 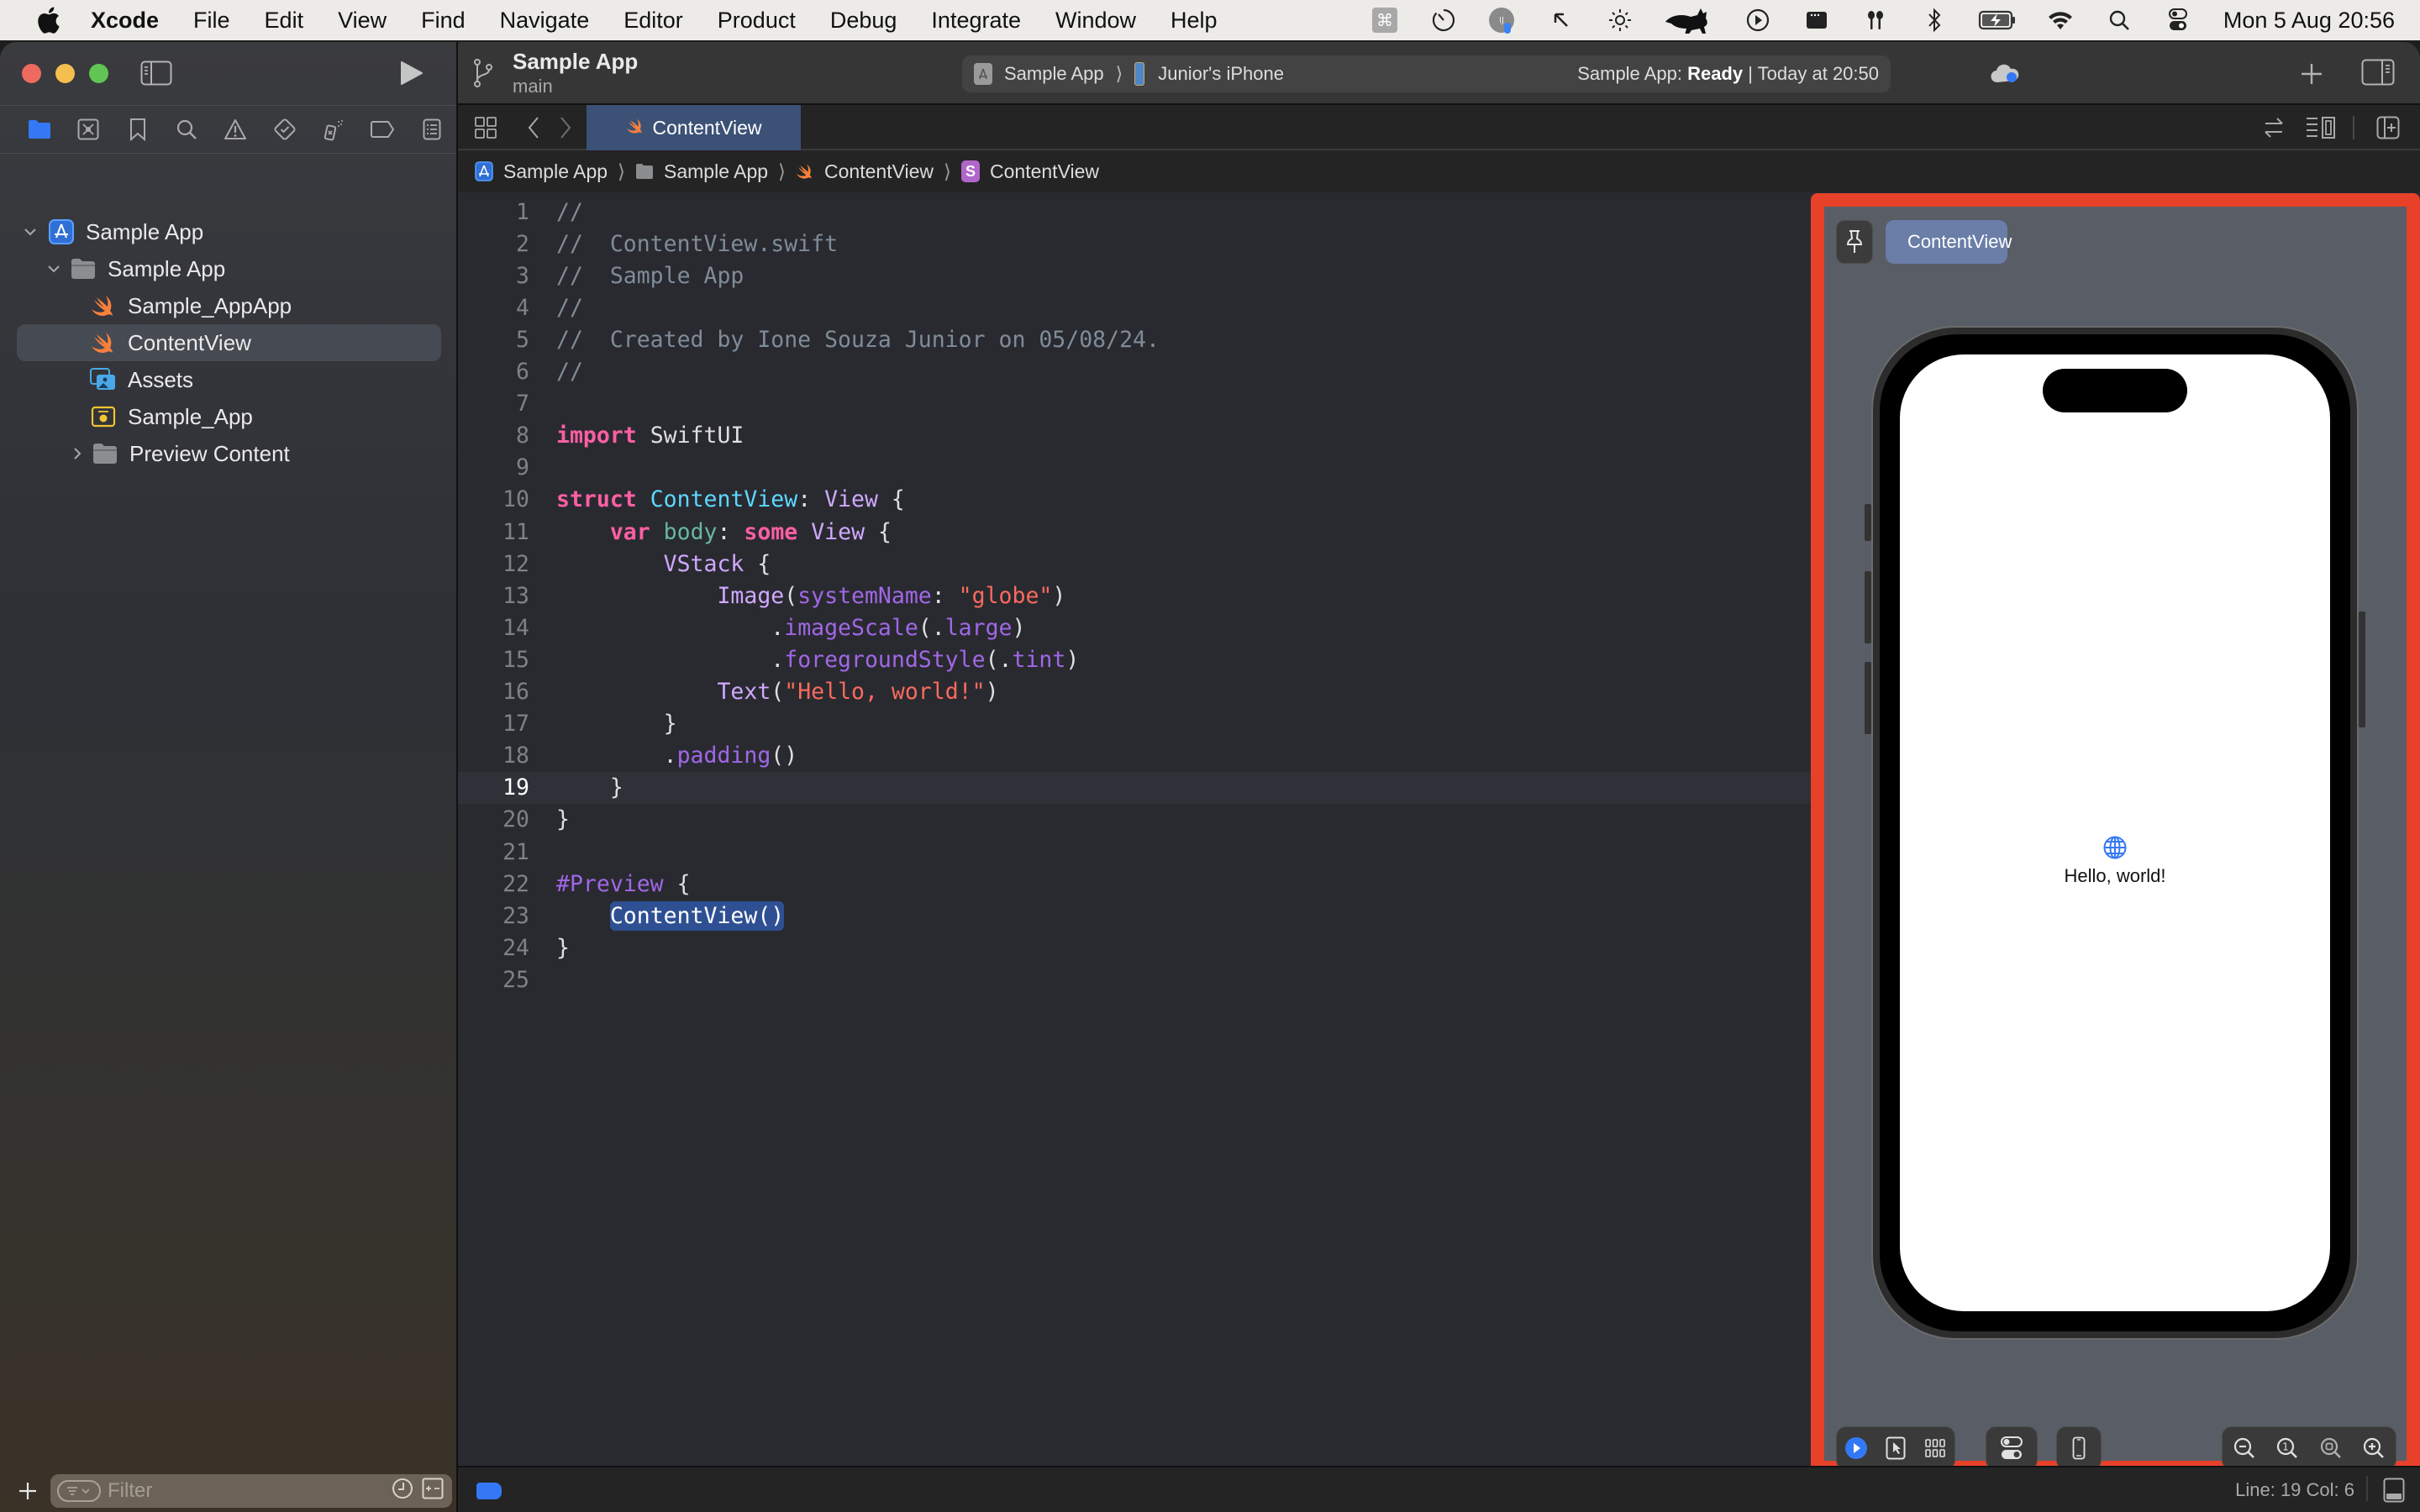 I want to click on close-window-button, so click(x=31, y=73).